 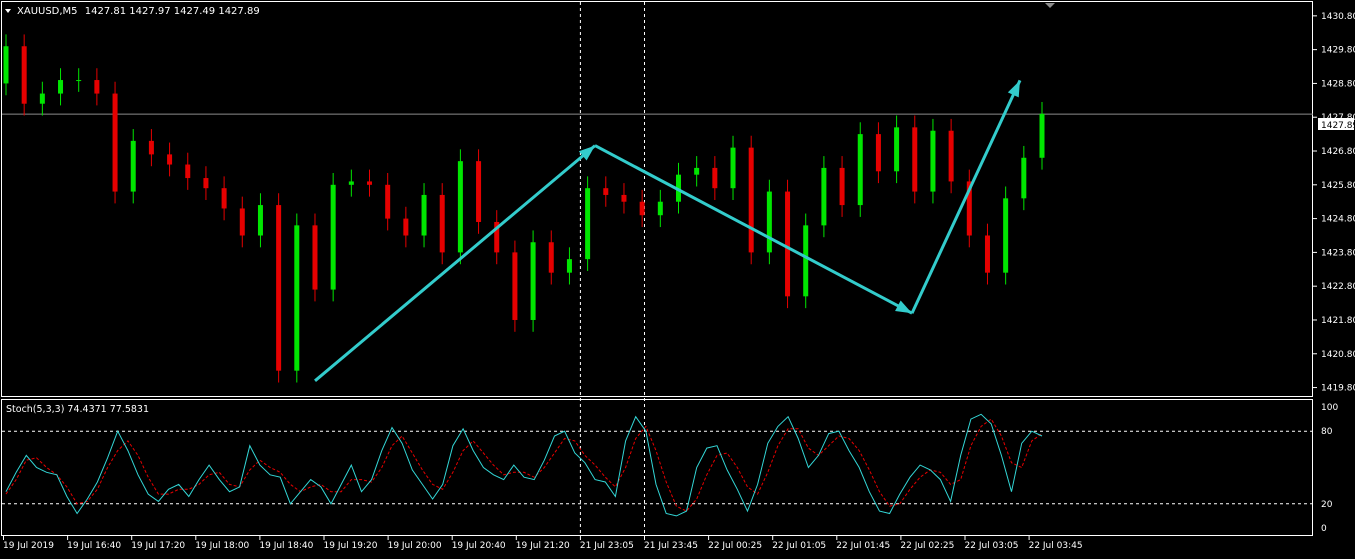 I want to click on price-tick-label: 1423.80, so click(x=1338, y=253).